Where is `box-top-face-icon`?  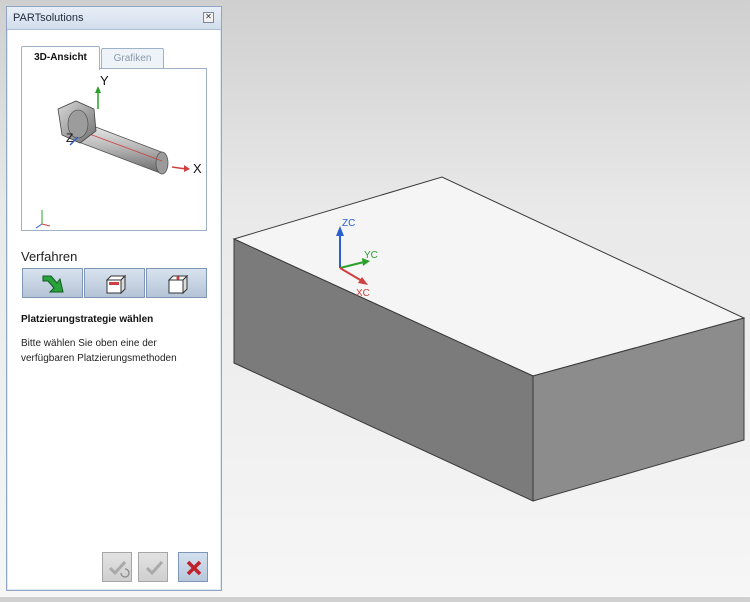
box-top-face-icon is located at coordinates (178, 284).